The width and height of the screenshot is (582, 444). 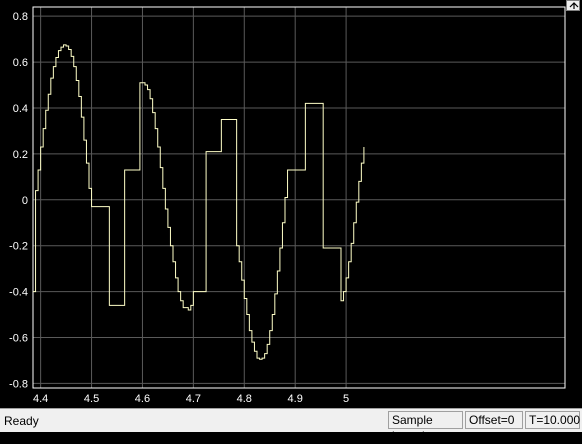 I want to click on sample-mode-field: Sample based, so click(x=425, y=427).